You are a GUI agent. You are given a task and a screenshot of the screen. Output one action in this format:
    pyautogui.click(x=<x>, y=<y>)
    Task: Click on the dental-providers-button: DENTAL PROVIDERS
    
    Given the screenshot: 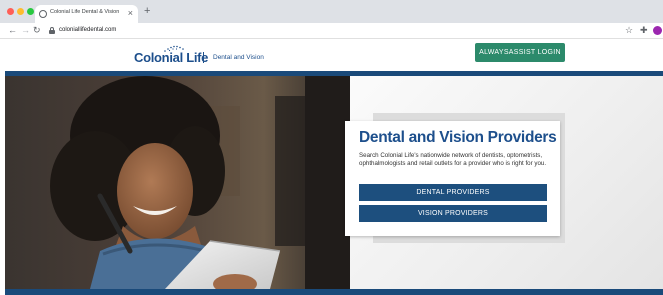 What is the action you would take?
    pyautogui.click(x=453, y=192)
    